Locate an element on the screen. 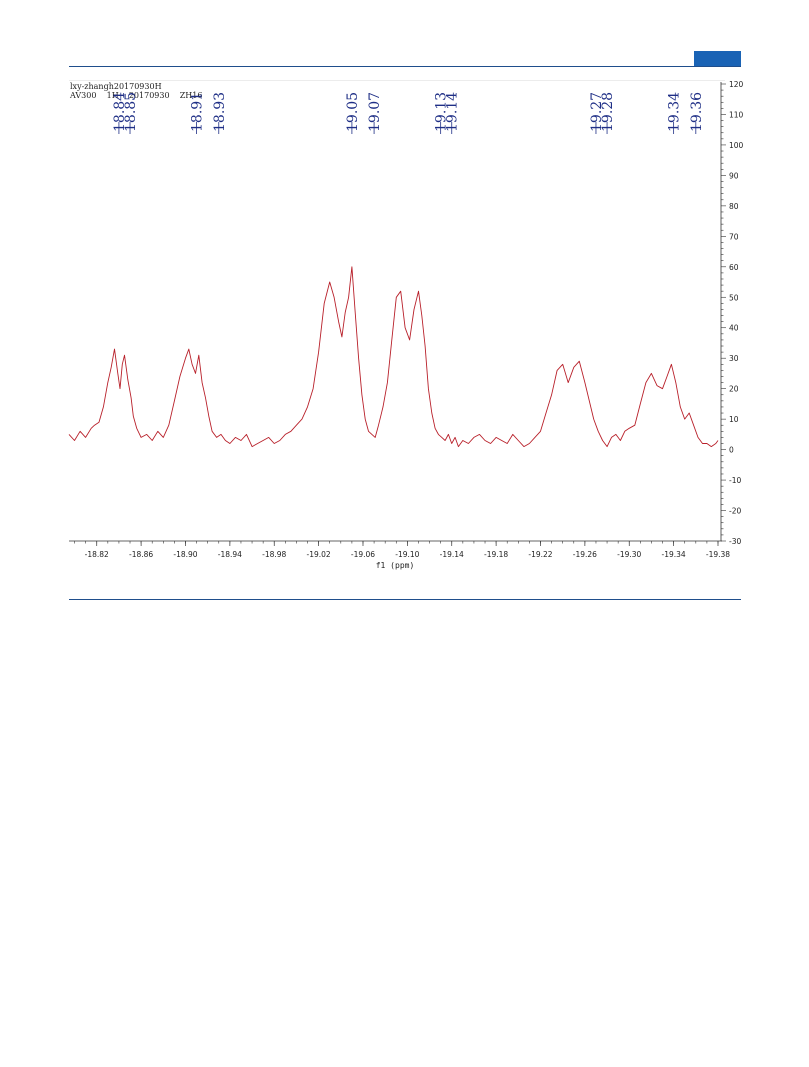  peak-label-text: 19.05 is located at coordinates (353, 112).